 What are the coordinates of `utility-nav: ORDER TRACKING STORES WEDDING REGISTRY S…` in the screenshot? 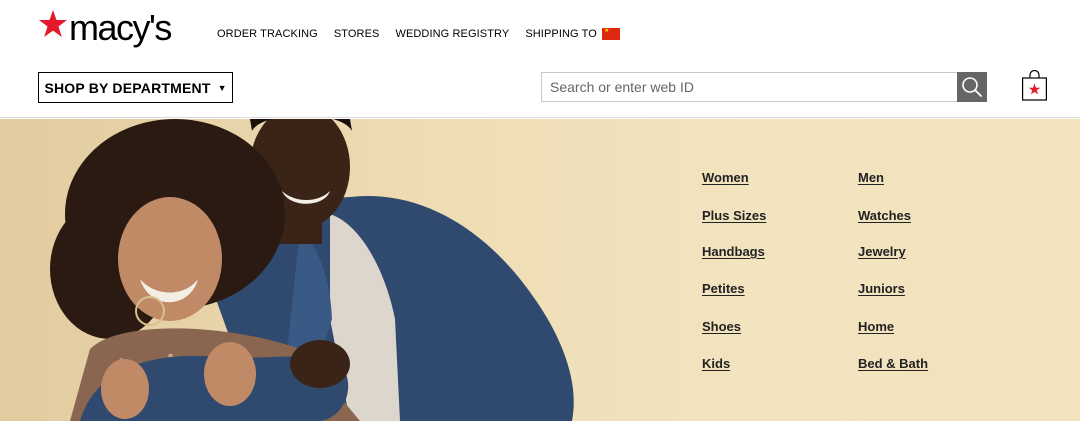 It's located at (418, 34).